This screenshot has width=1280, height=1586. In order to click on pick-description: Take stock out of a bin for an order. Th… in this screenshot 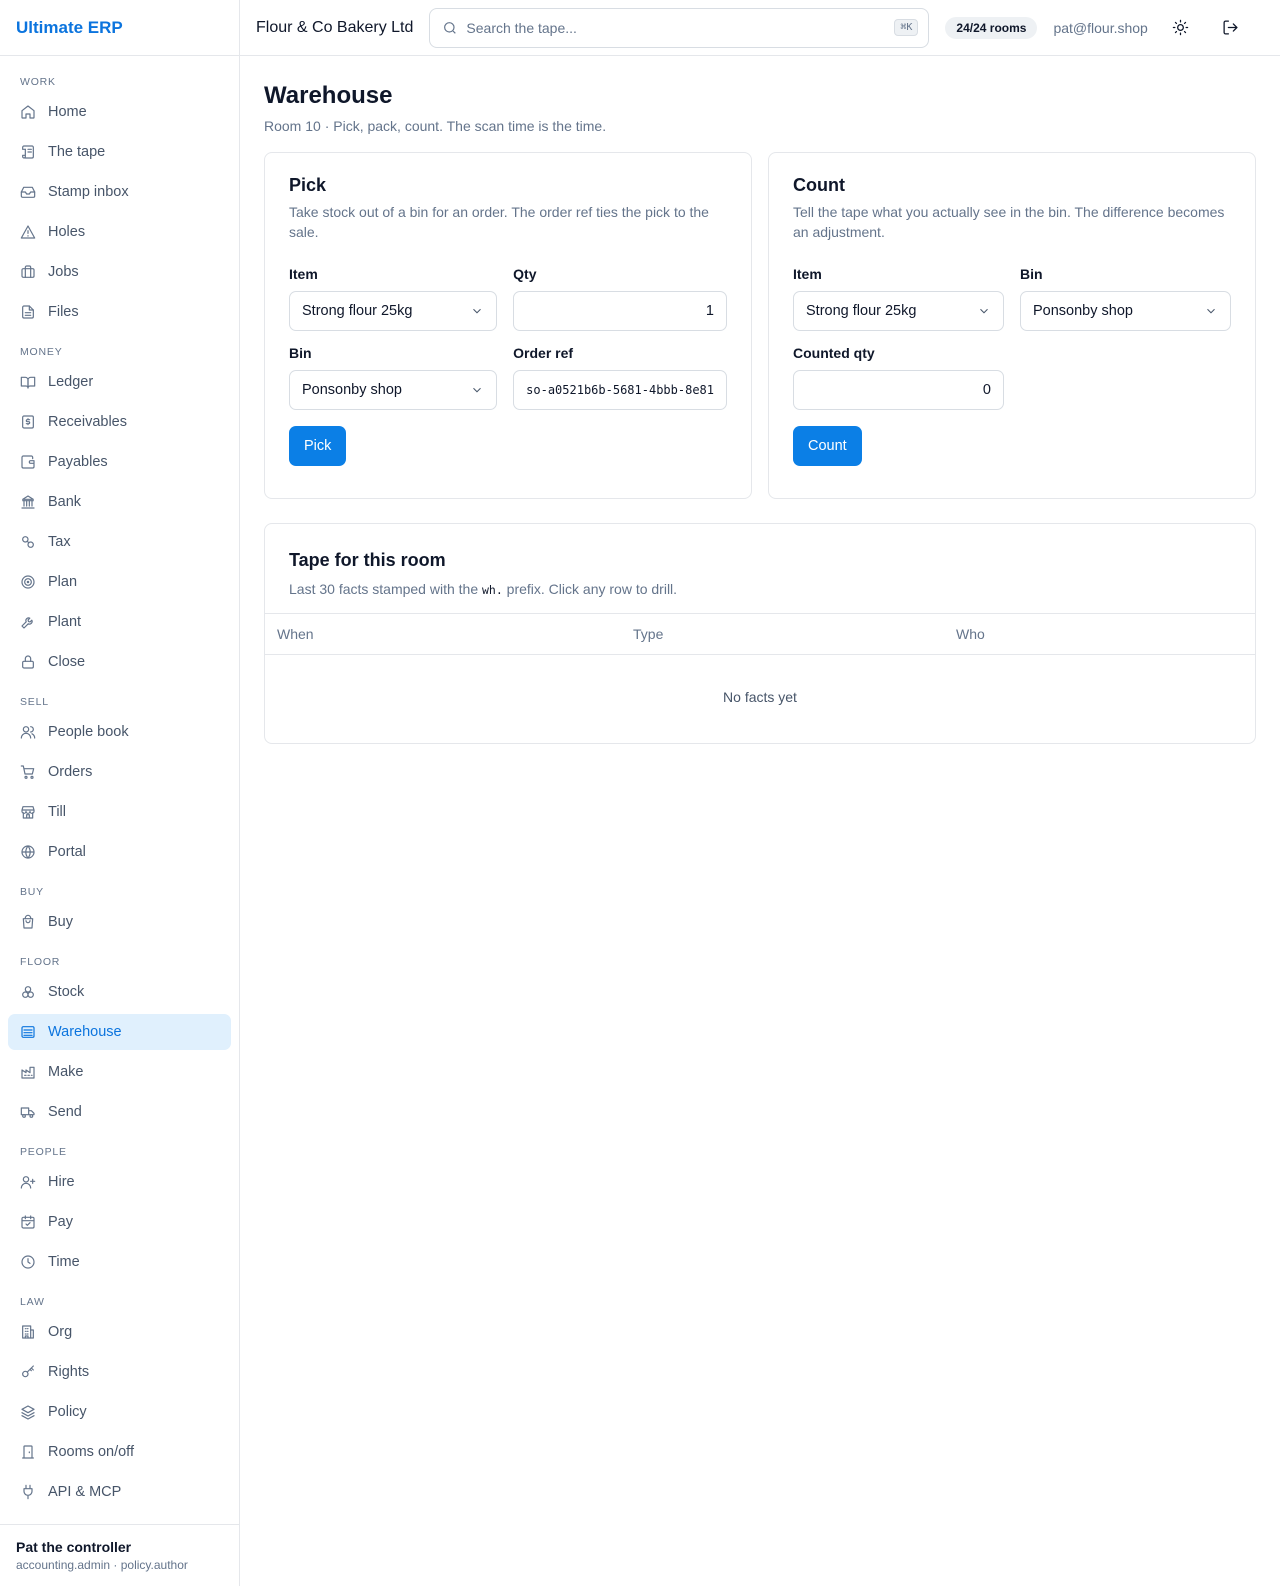, I will do `click(499, 222)`.